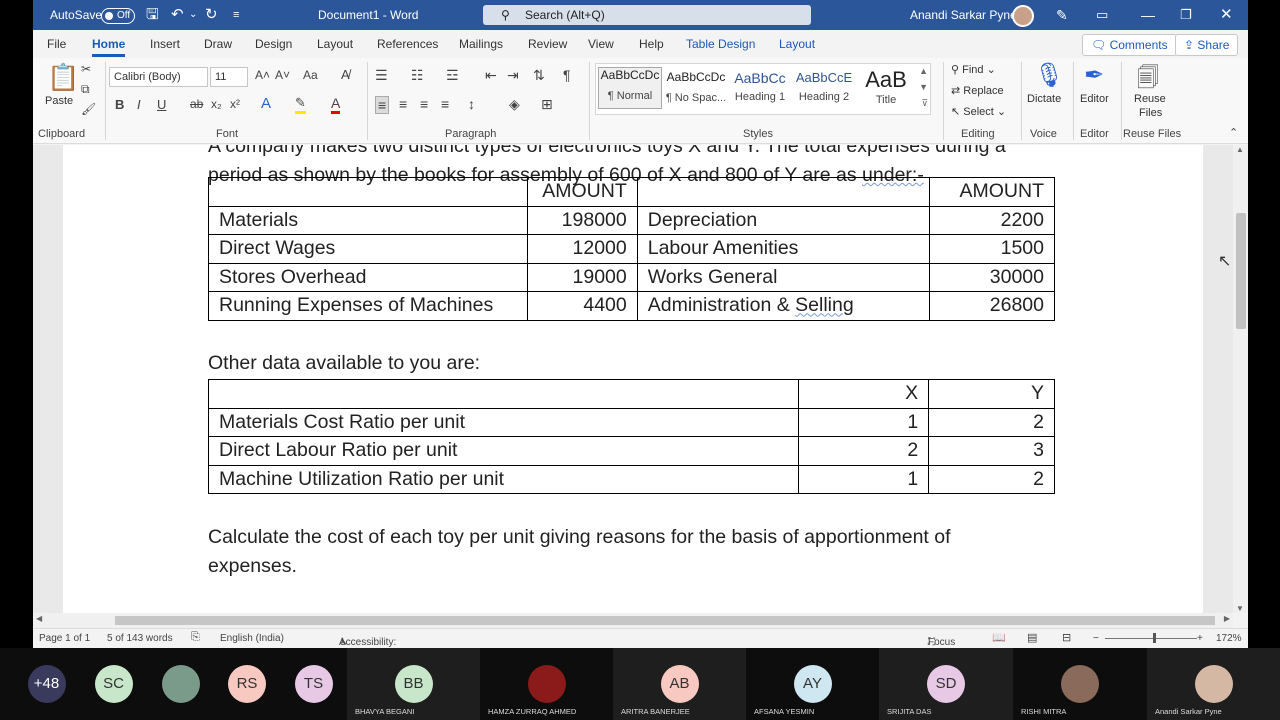  Describe the element at coordinates (1066, 637) in the screenshot. I see `web-layout-icon: ⊟` at that location.